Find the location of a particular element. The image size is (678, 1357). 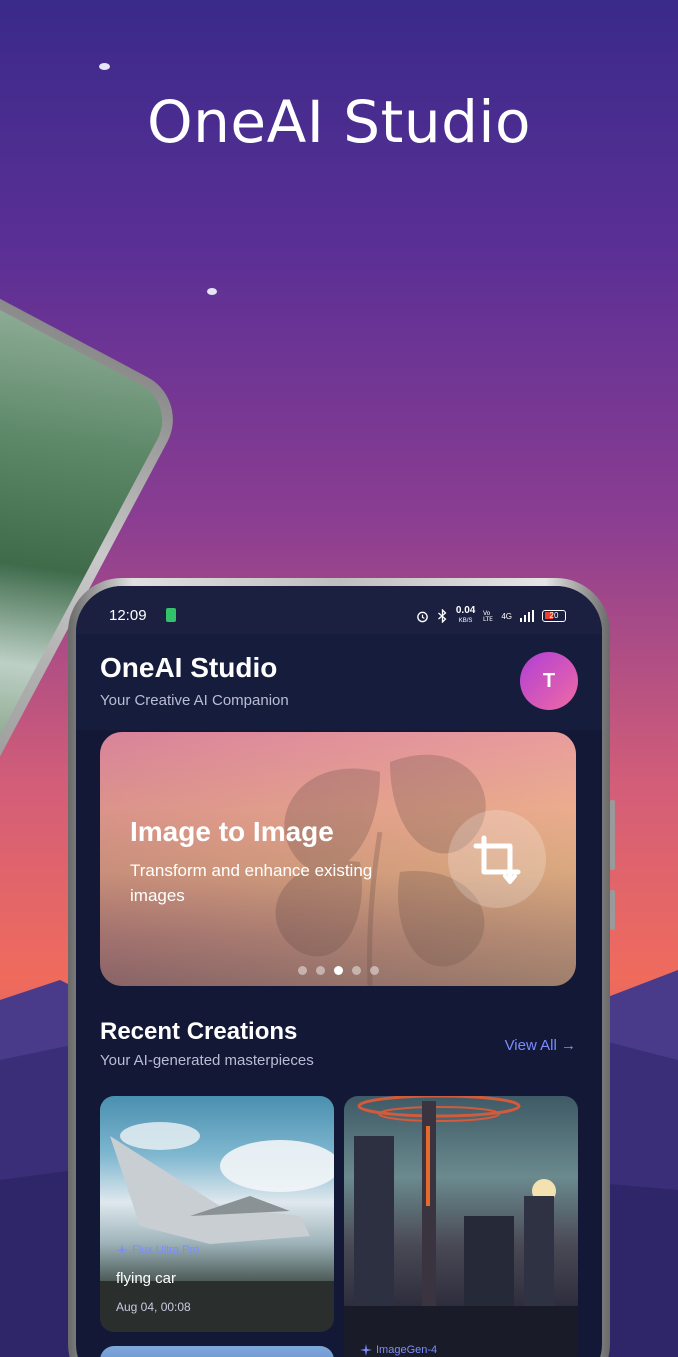

volte-icon: VoLTE is located at coordinates (488, 616).